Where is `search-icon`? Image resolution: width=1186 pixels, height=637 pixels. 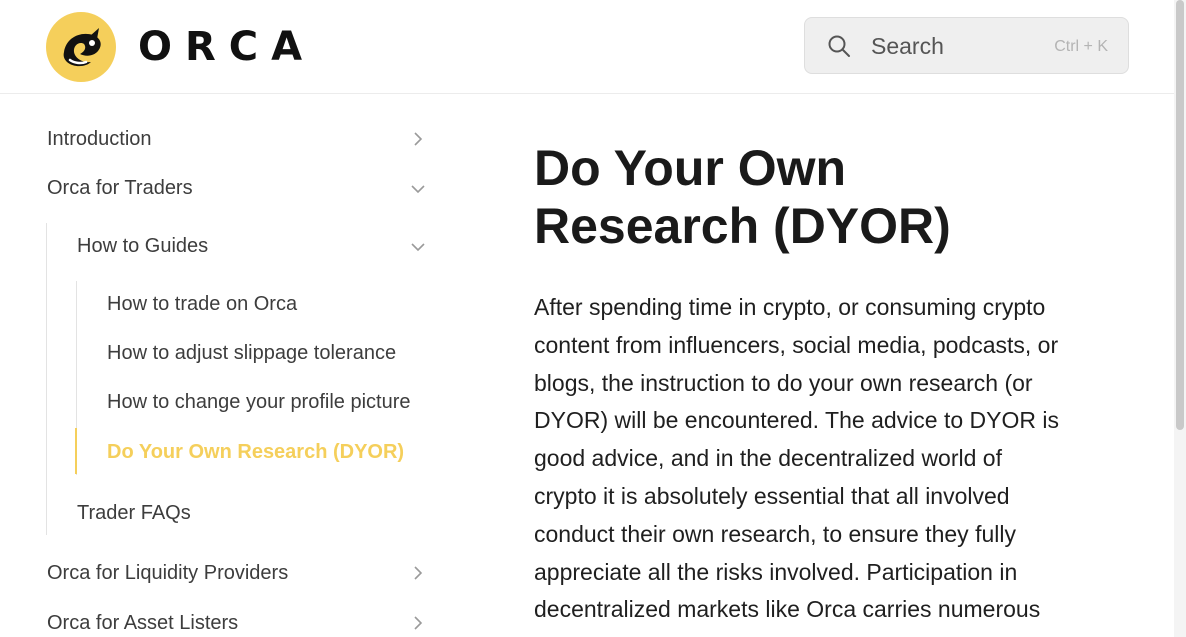 search-icon is located at coordinates (839, 46).